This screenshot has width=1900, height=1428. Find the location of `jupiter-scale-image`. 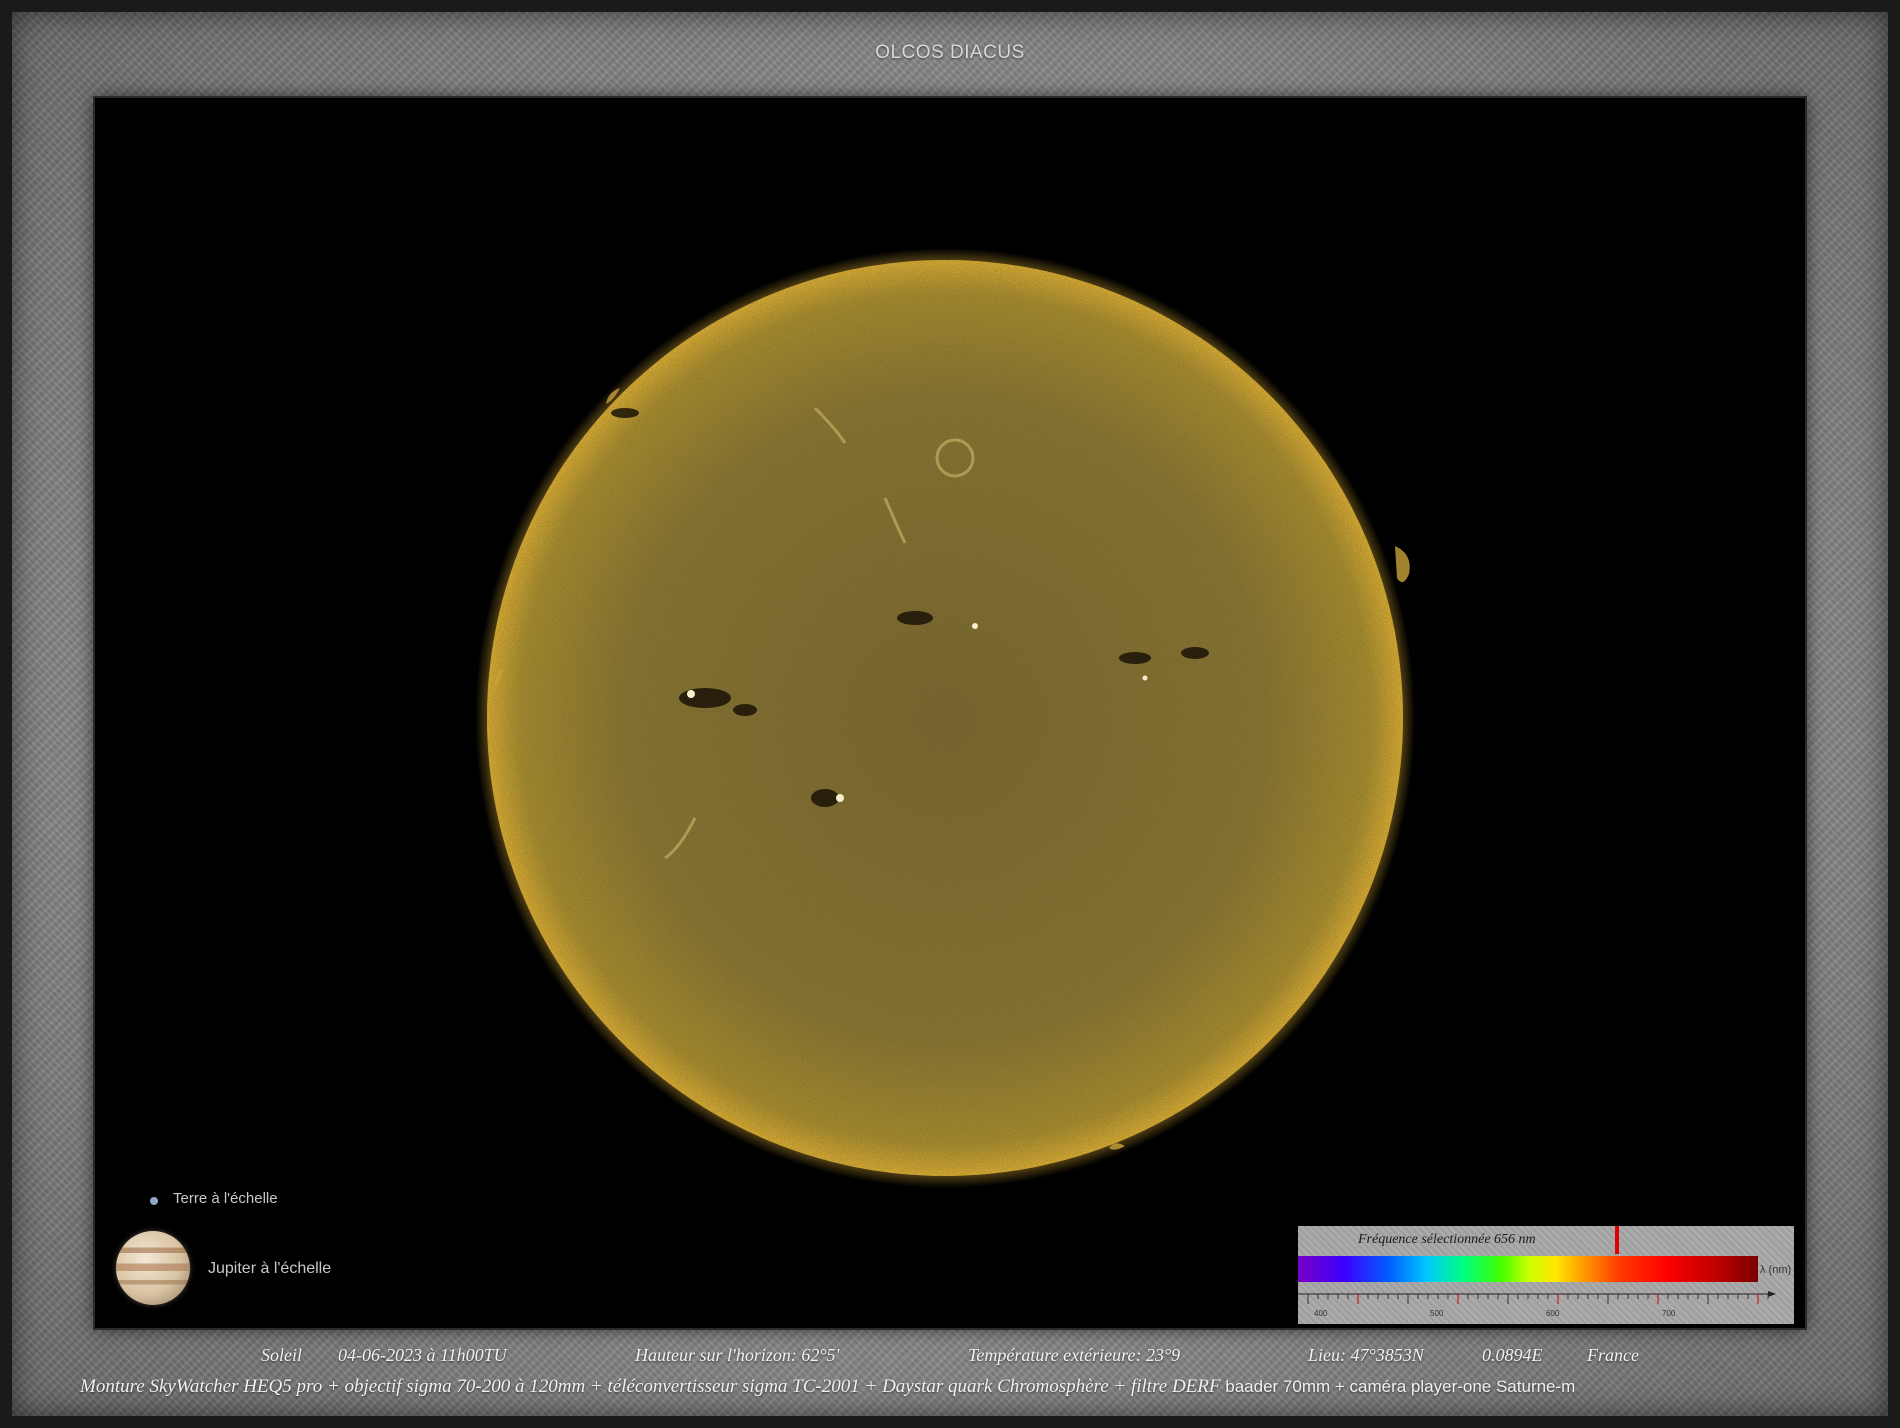

jupiter-scale-image is located at coordinates (153, 1268).